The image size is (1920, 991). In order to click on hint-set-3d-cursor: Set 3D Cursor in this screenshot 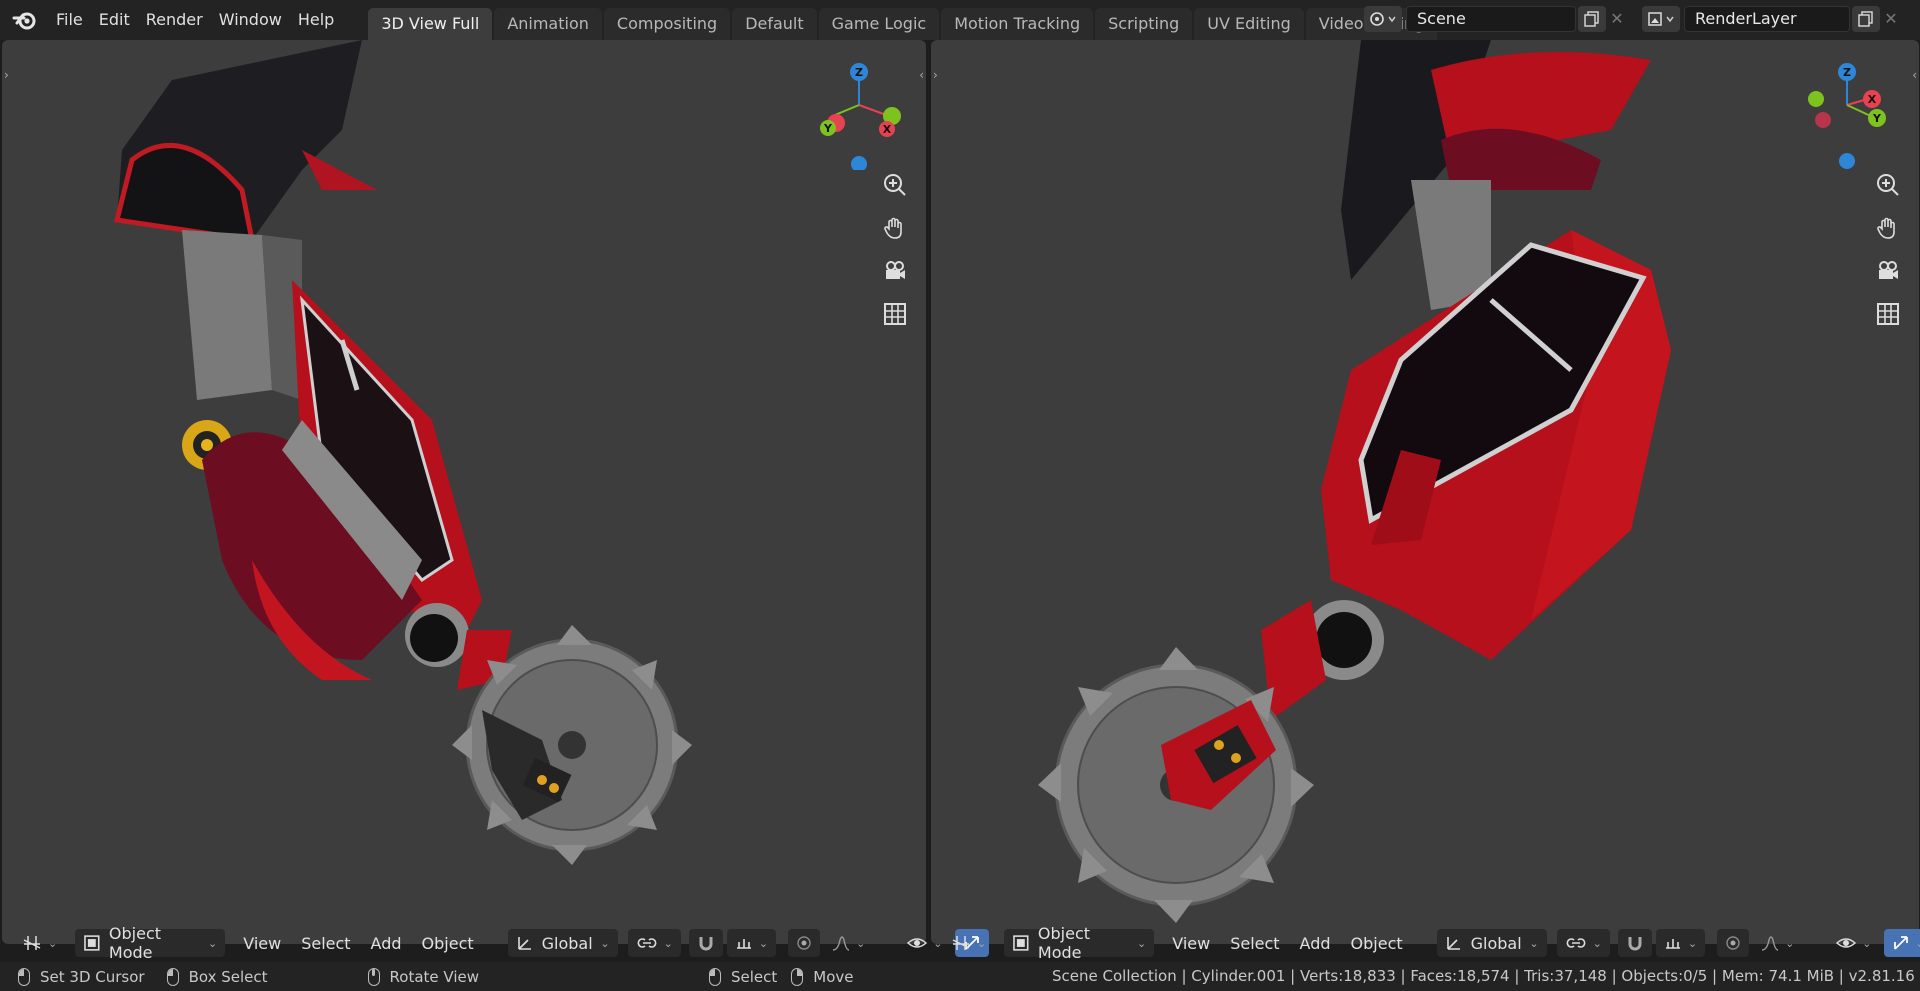, I will do `click(81, 976)`.